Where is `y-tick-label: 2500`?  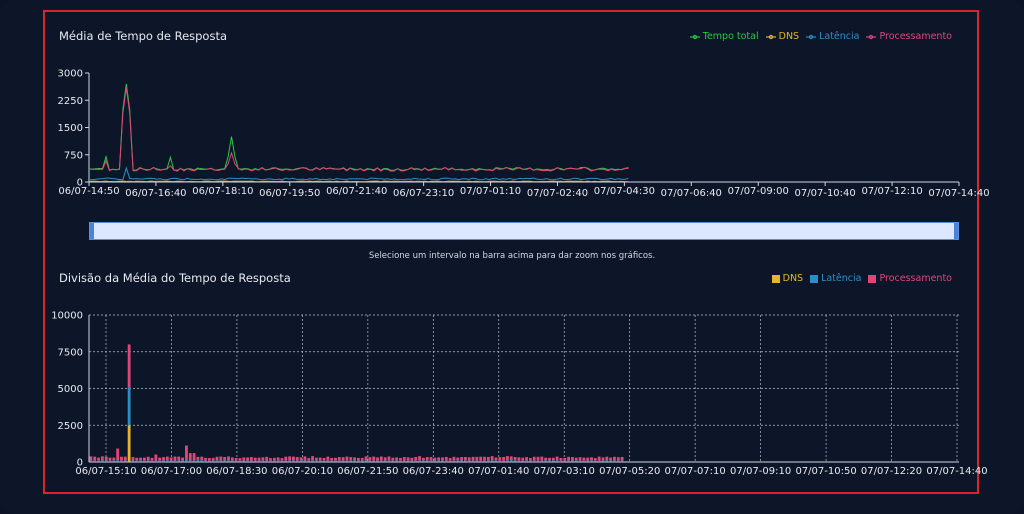
y-tick-label: 2500 is located at coordinates (70, 426).